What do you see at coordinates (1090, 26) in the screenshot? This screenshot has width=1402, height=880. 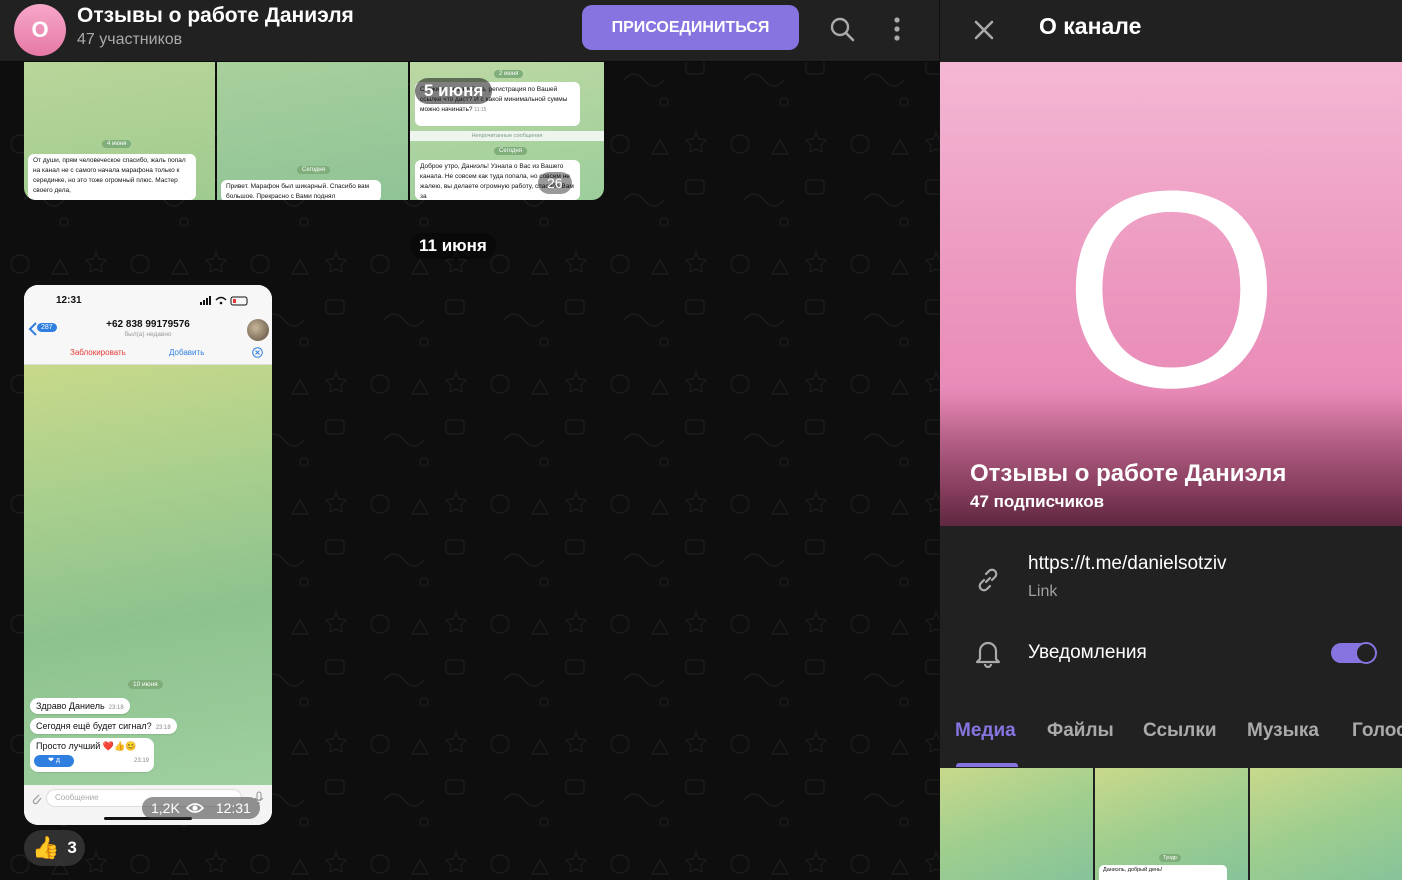 I see `panel-title: О канале` at bounding box center [1090, 26].